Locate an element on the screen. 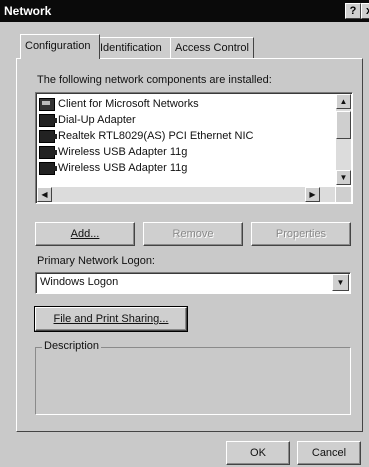  help-icon: ? is located at coordinates (353, 11).